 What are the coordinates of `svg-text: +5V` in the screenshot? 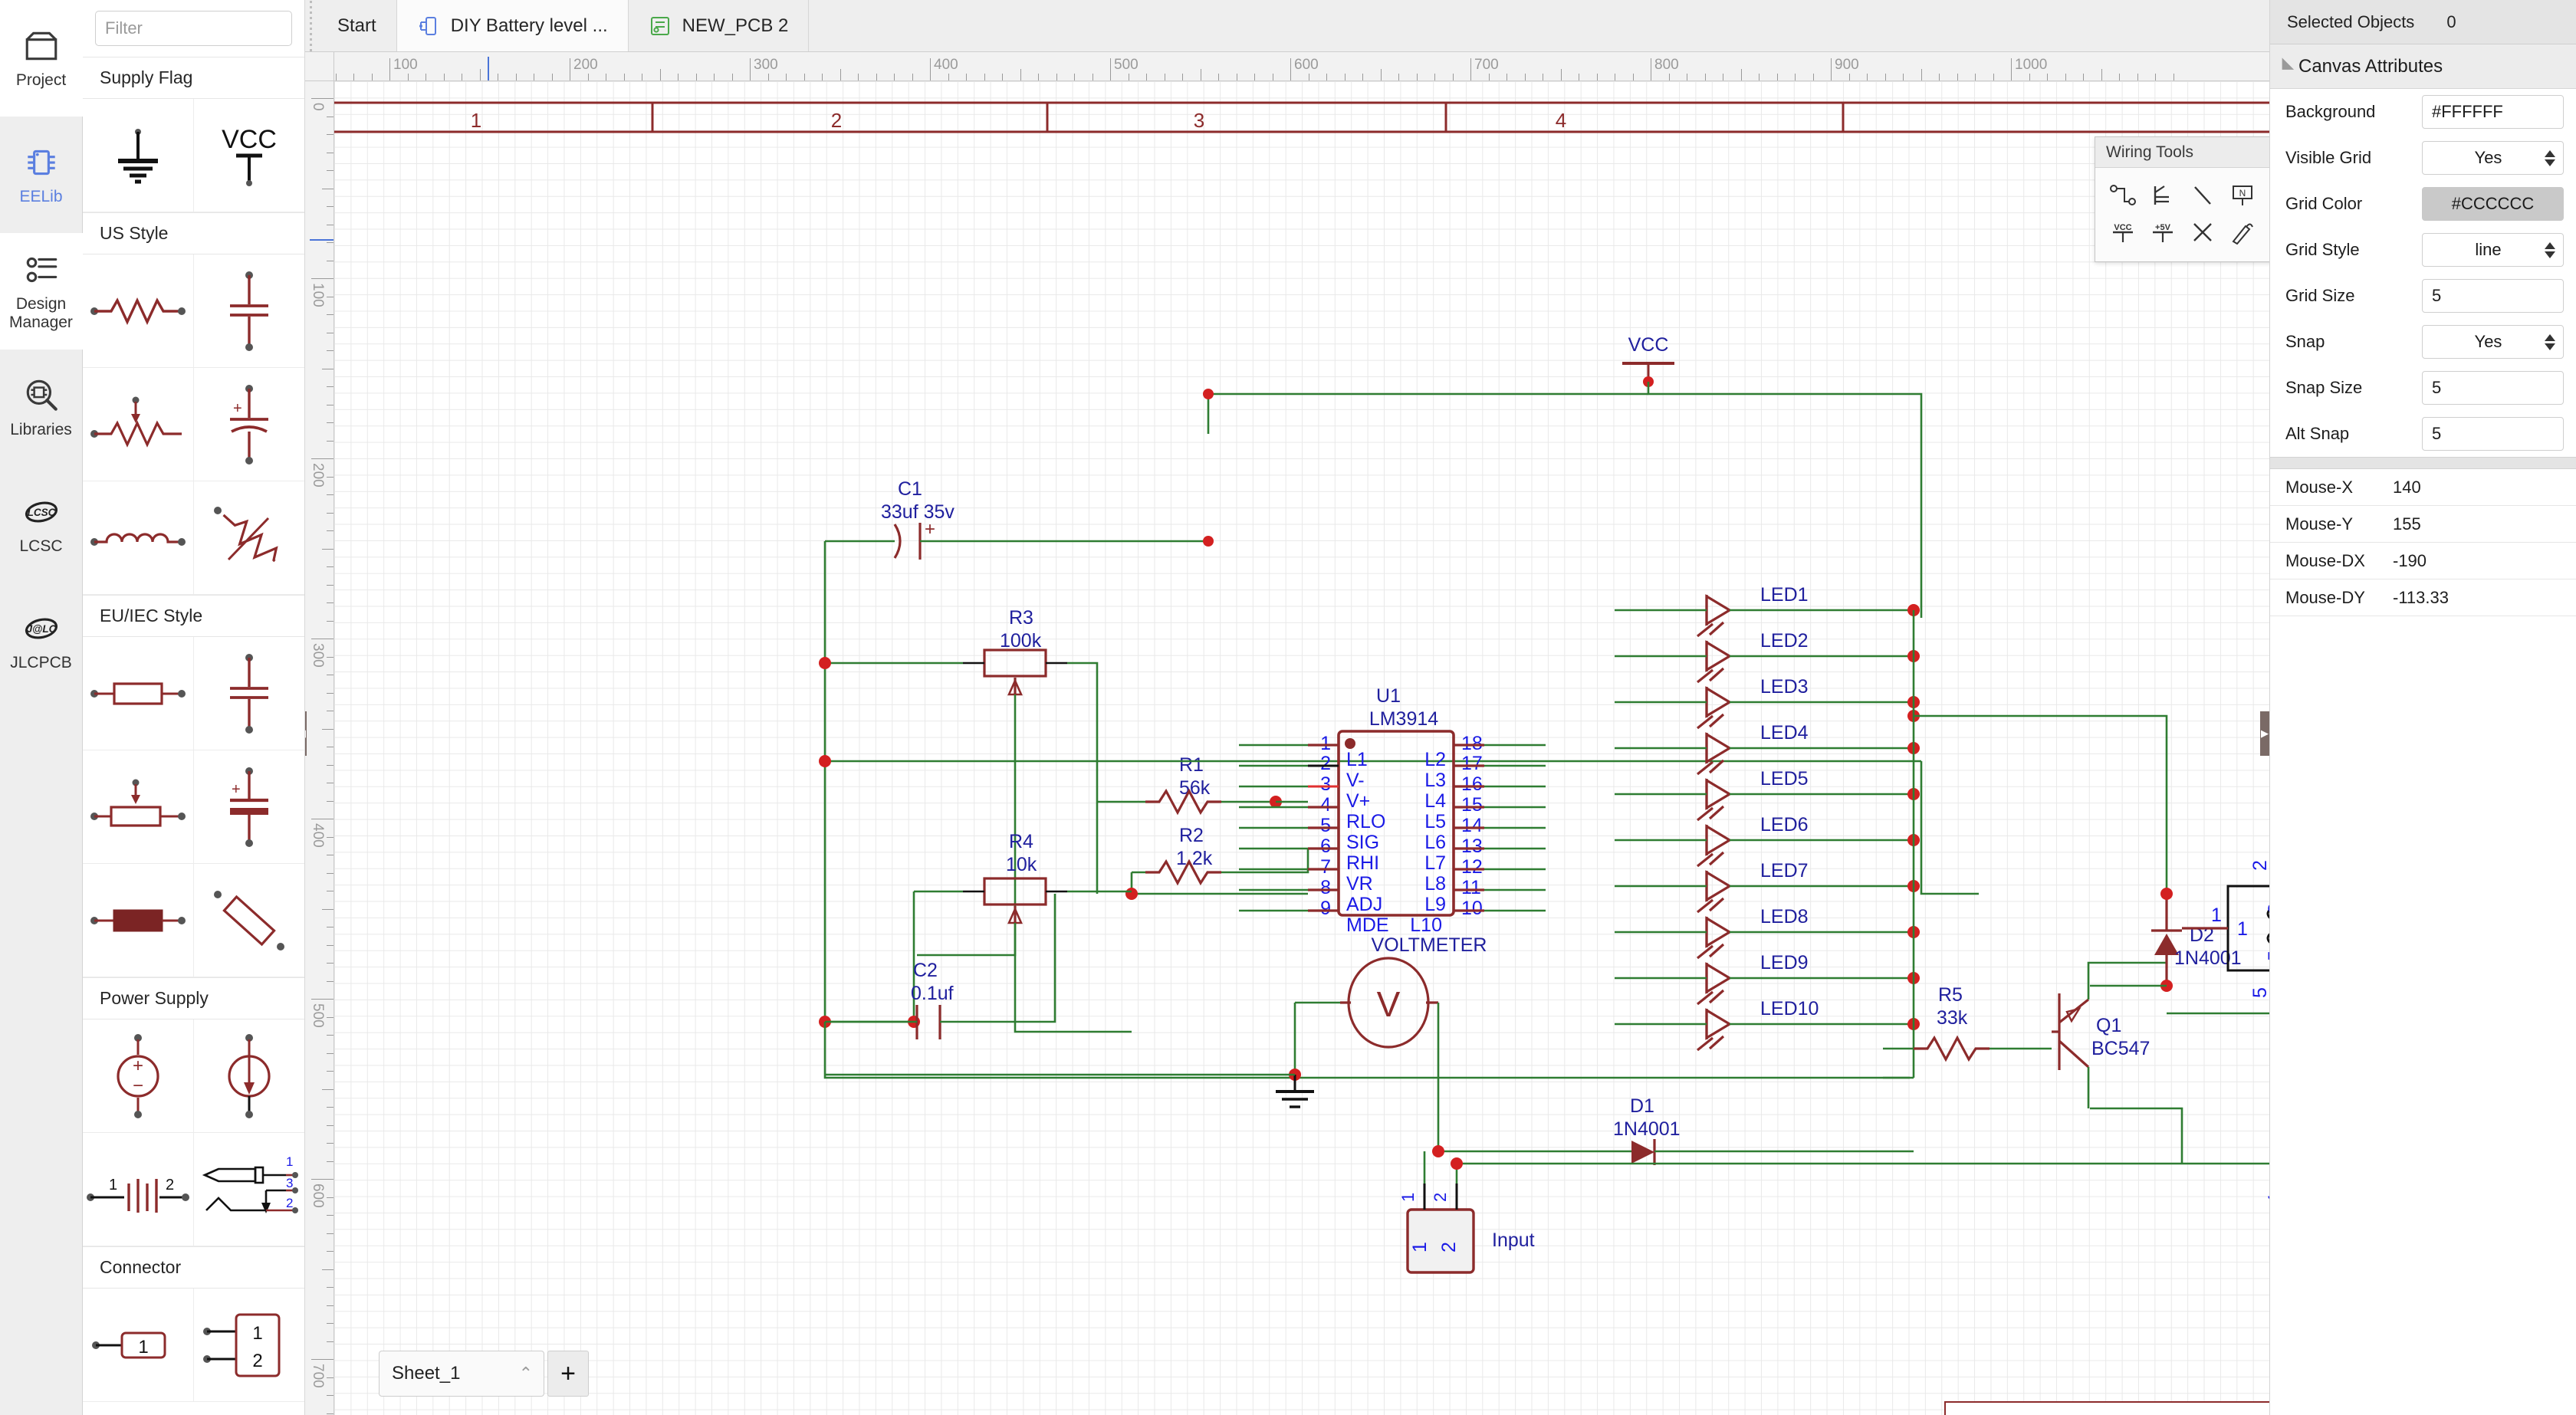 It's located at (2163, 227).